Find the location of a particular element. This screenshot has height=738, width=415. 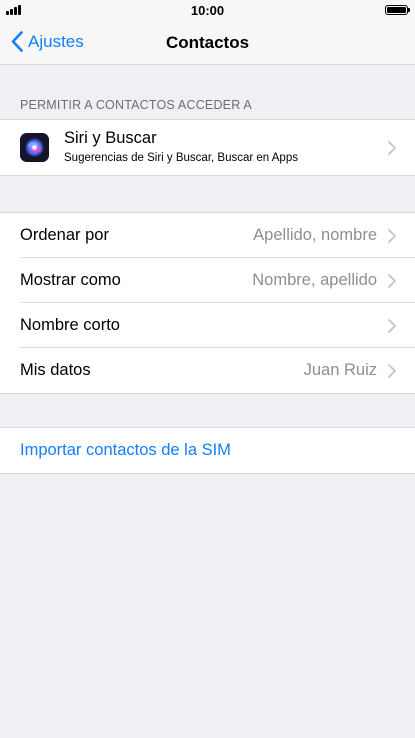

siri-search-title: Siri y Buscar is located at coordinates (110, 138).